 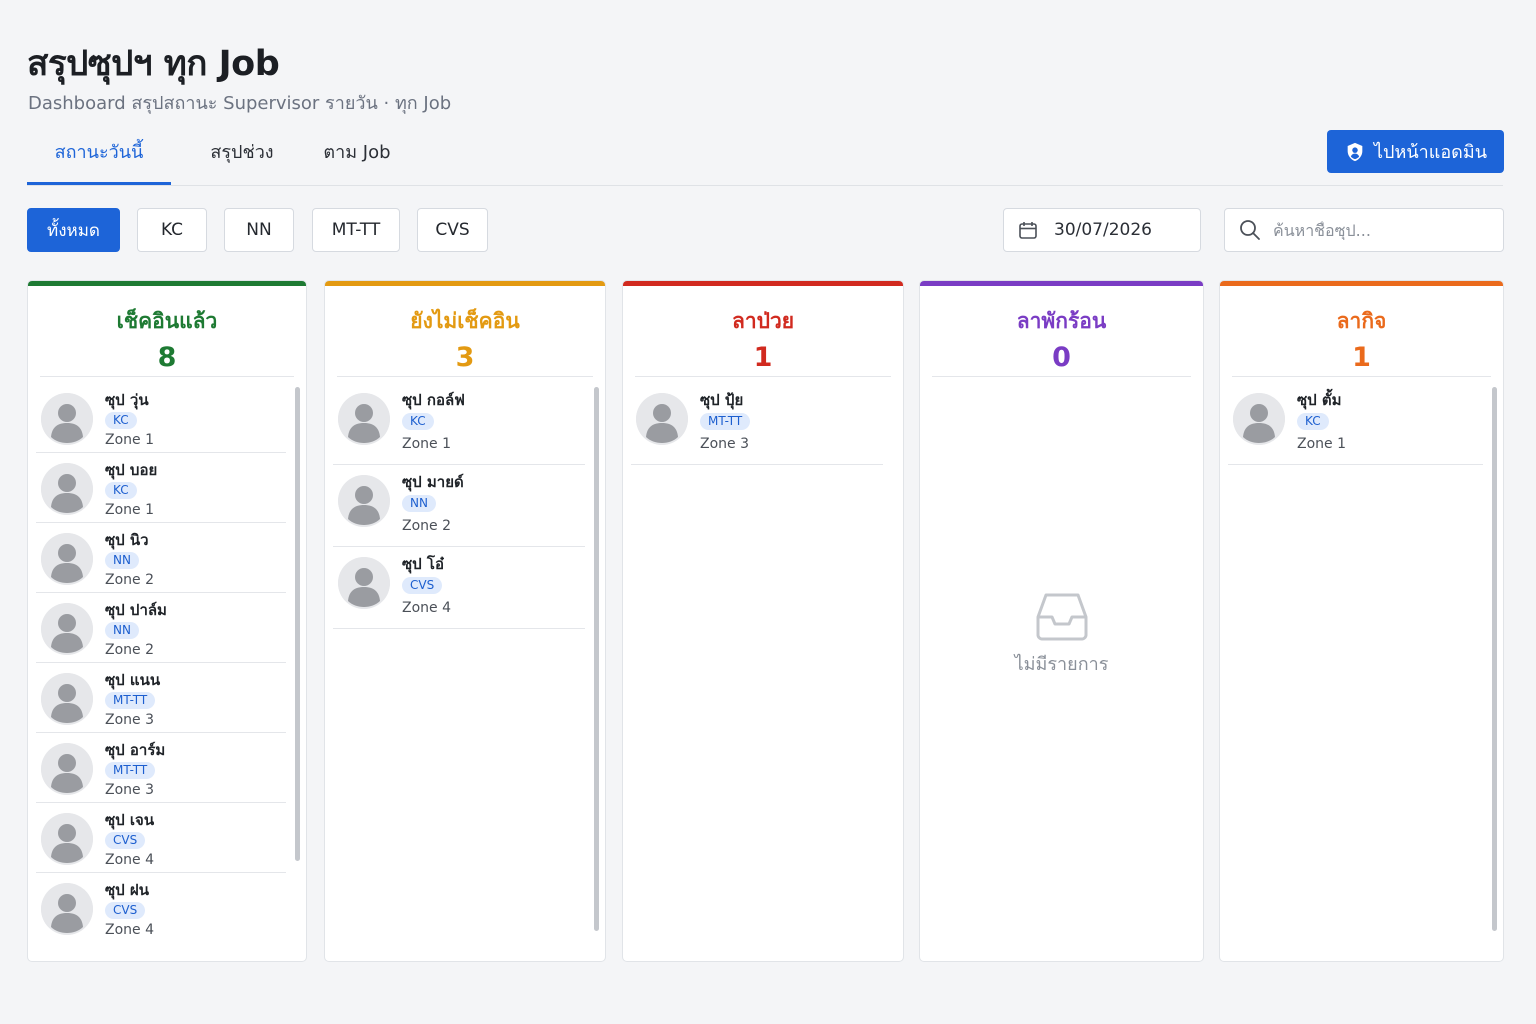 I want to click on supervisor-name: ซุป โอ๋, so click(x=423, y=564).